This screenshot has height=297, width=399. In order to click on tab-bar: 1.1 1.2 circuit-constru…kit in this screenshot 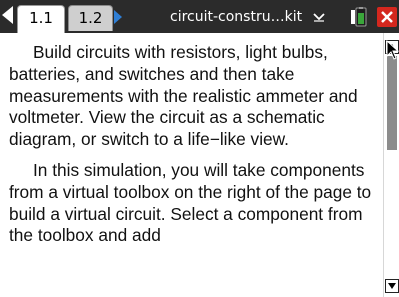, I will do `click(199, 17)`.